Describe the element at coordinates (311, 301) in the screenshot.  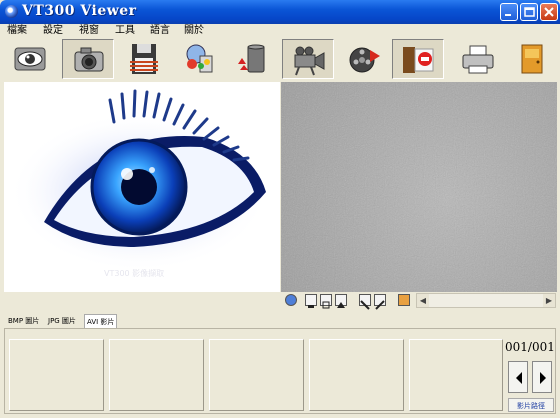
I see `layout-1-icon` at that location.